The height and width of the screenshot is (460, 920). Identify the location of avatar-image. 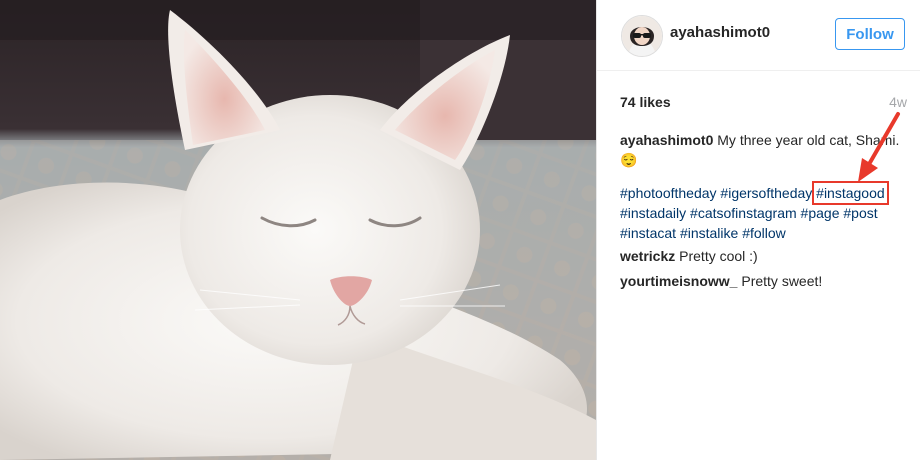
(642, 36).